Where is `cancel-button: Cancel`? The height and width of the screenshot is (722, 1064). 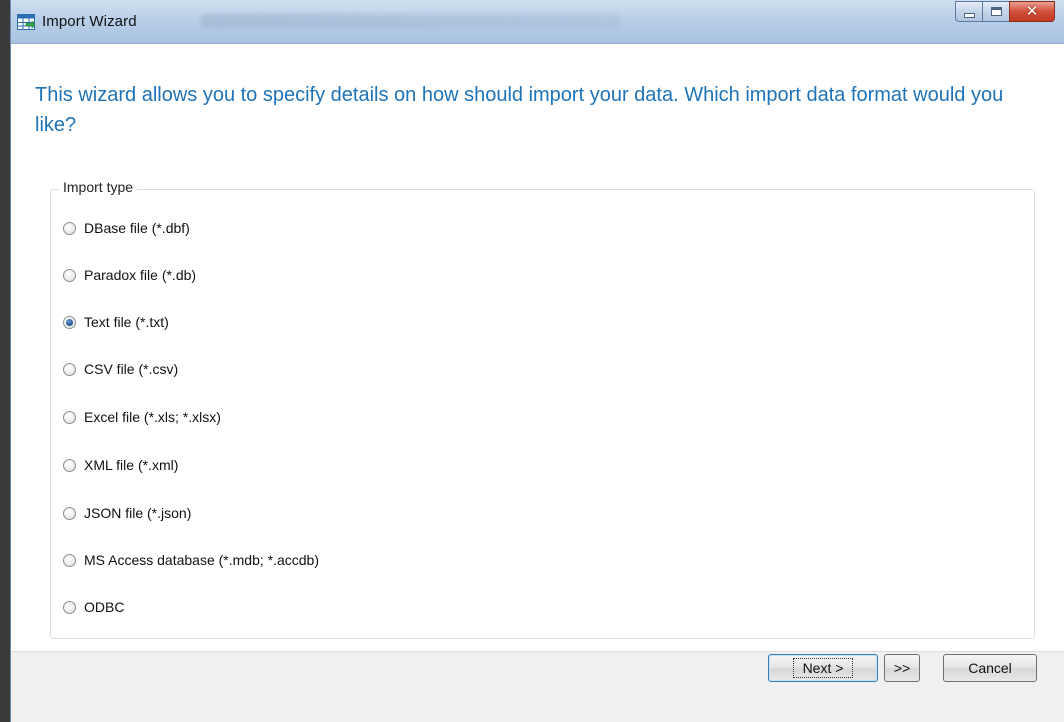 cancel-button: Cancel is located at coordinates (990, 668).